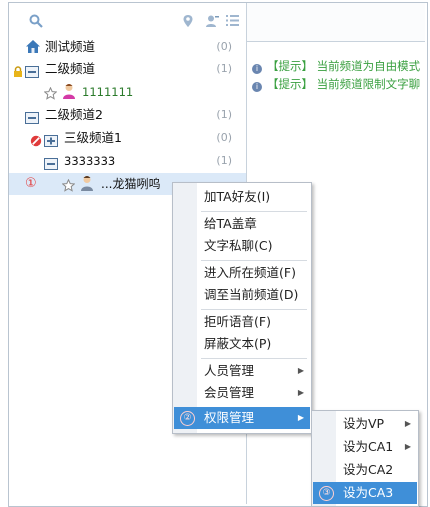 The height and width of the screenshot is (507, 430). I want to click on tree-item-label: 二级频道, so click(70, 68).